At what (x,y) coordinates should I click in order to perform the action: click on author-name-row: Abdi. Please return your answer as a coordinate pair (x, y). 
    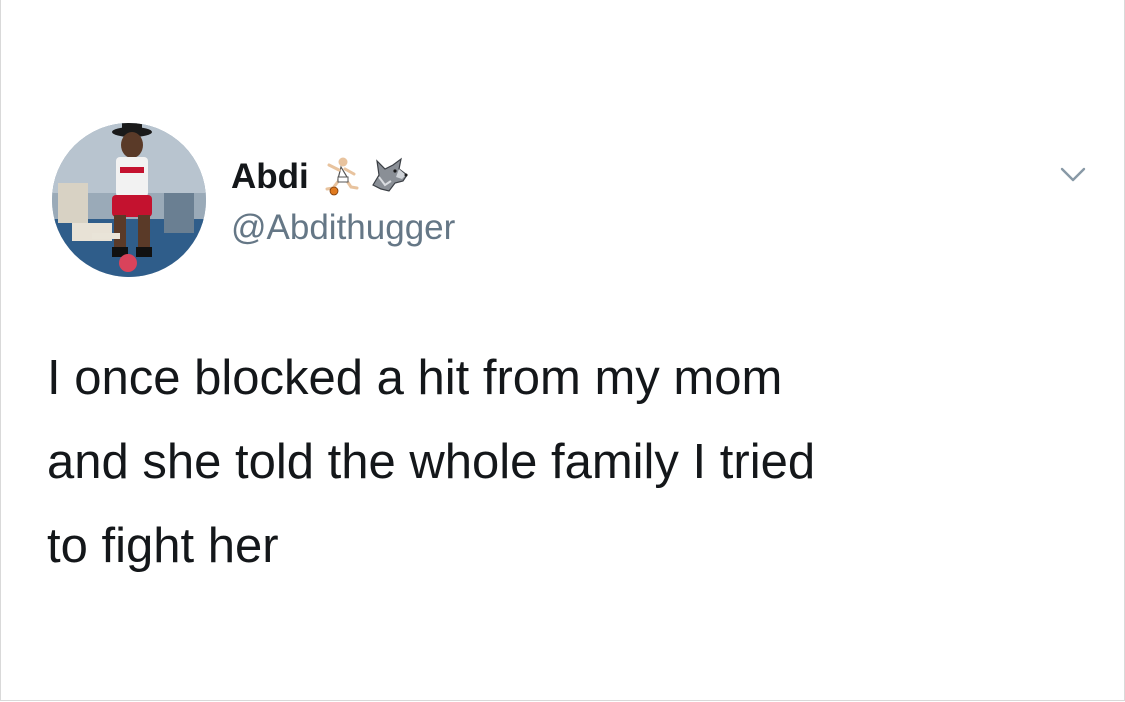
    Looking at the image, I should click on (321, 176).